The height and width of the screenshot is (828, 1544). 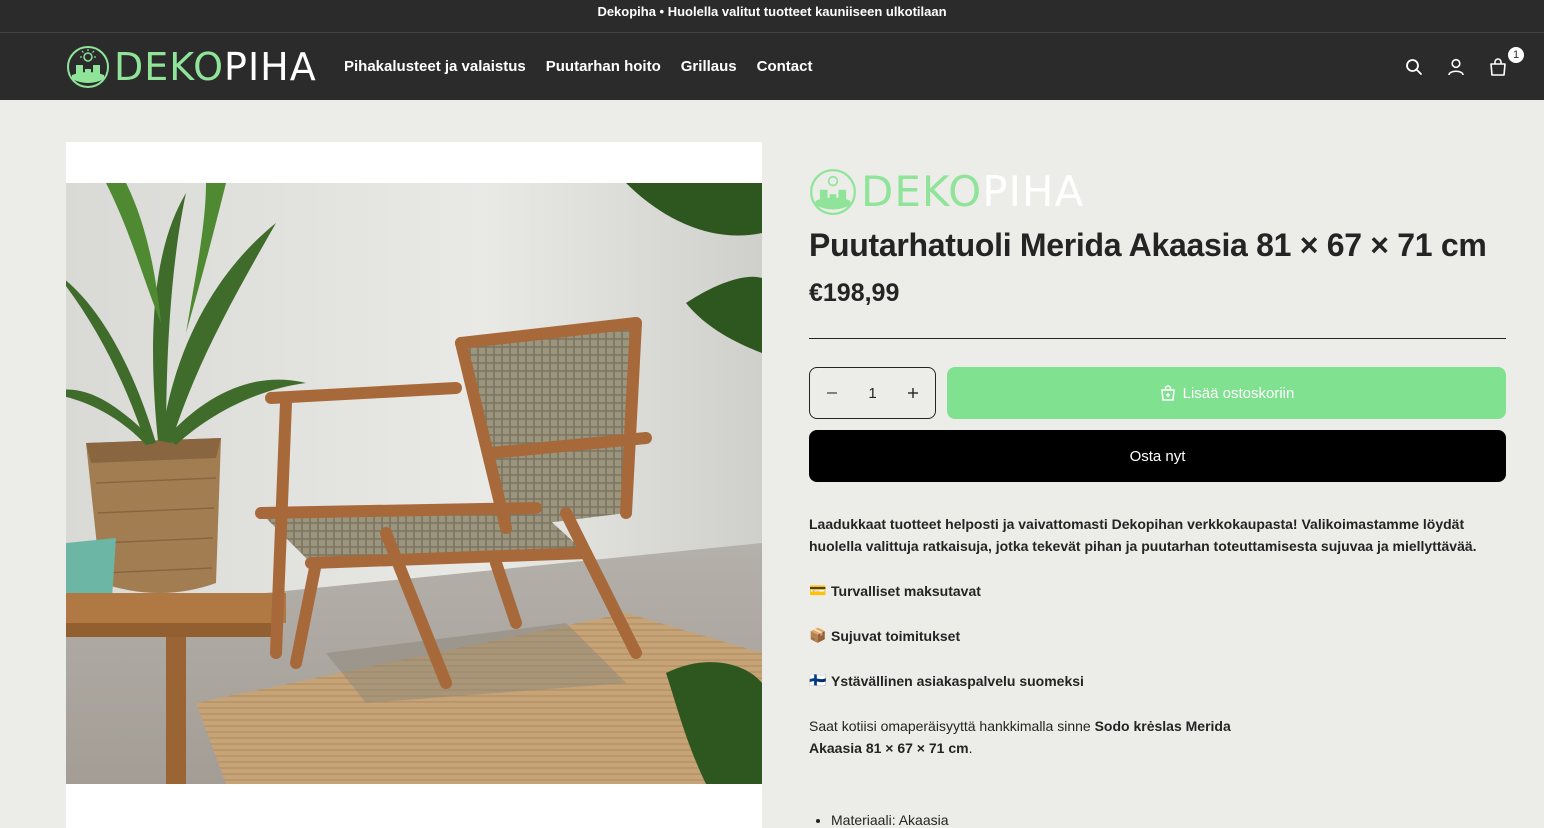 What do you see at coordinates (818, 681) in the screenshot?
I see `finland-flag-icon: 🇫🇮` at bounding box center [818, 681].